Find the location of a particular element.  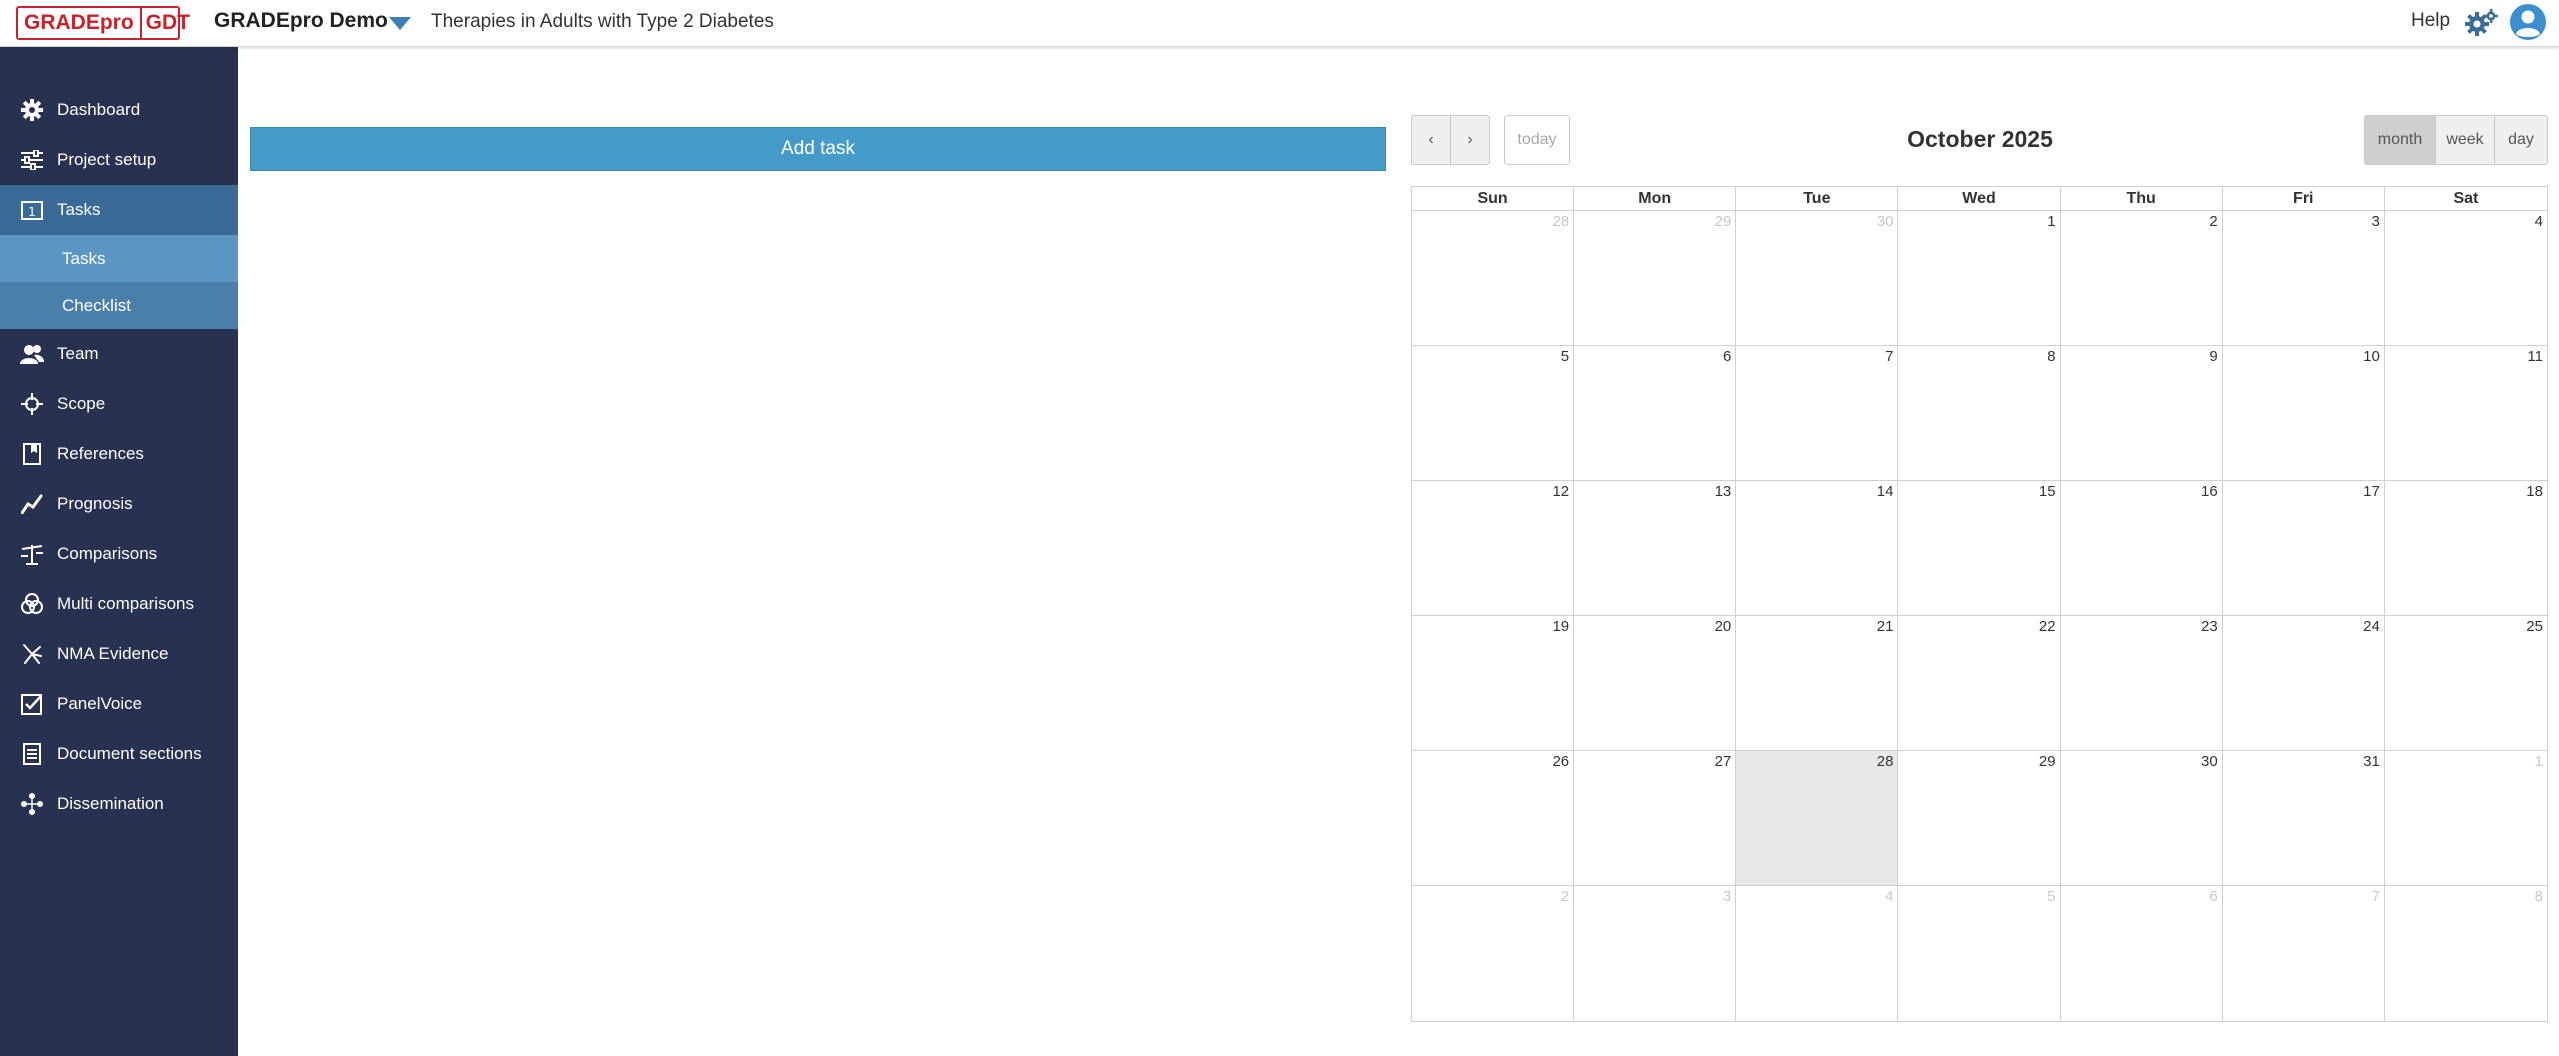

view-week-button: week is located at coordinates (2465, 140).